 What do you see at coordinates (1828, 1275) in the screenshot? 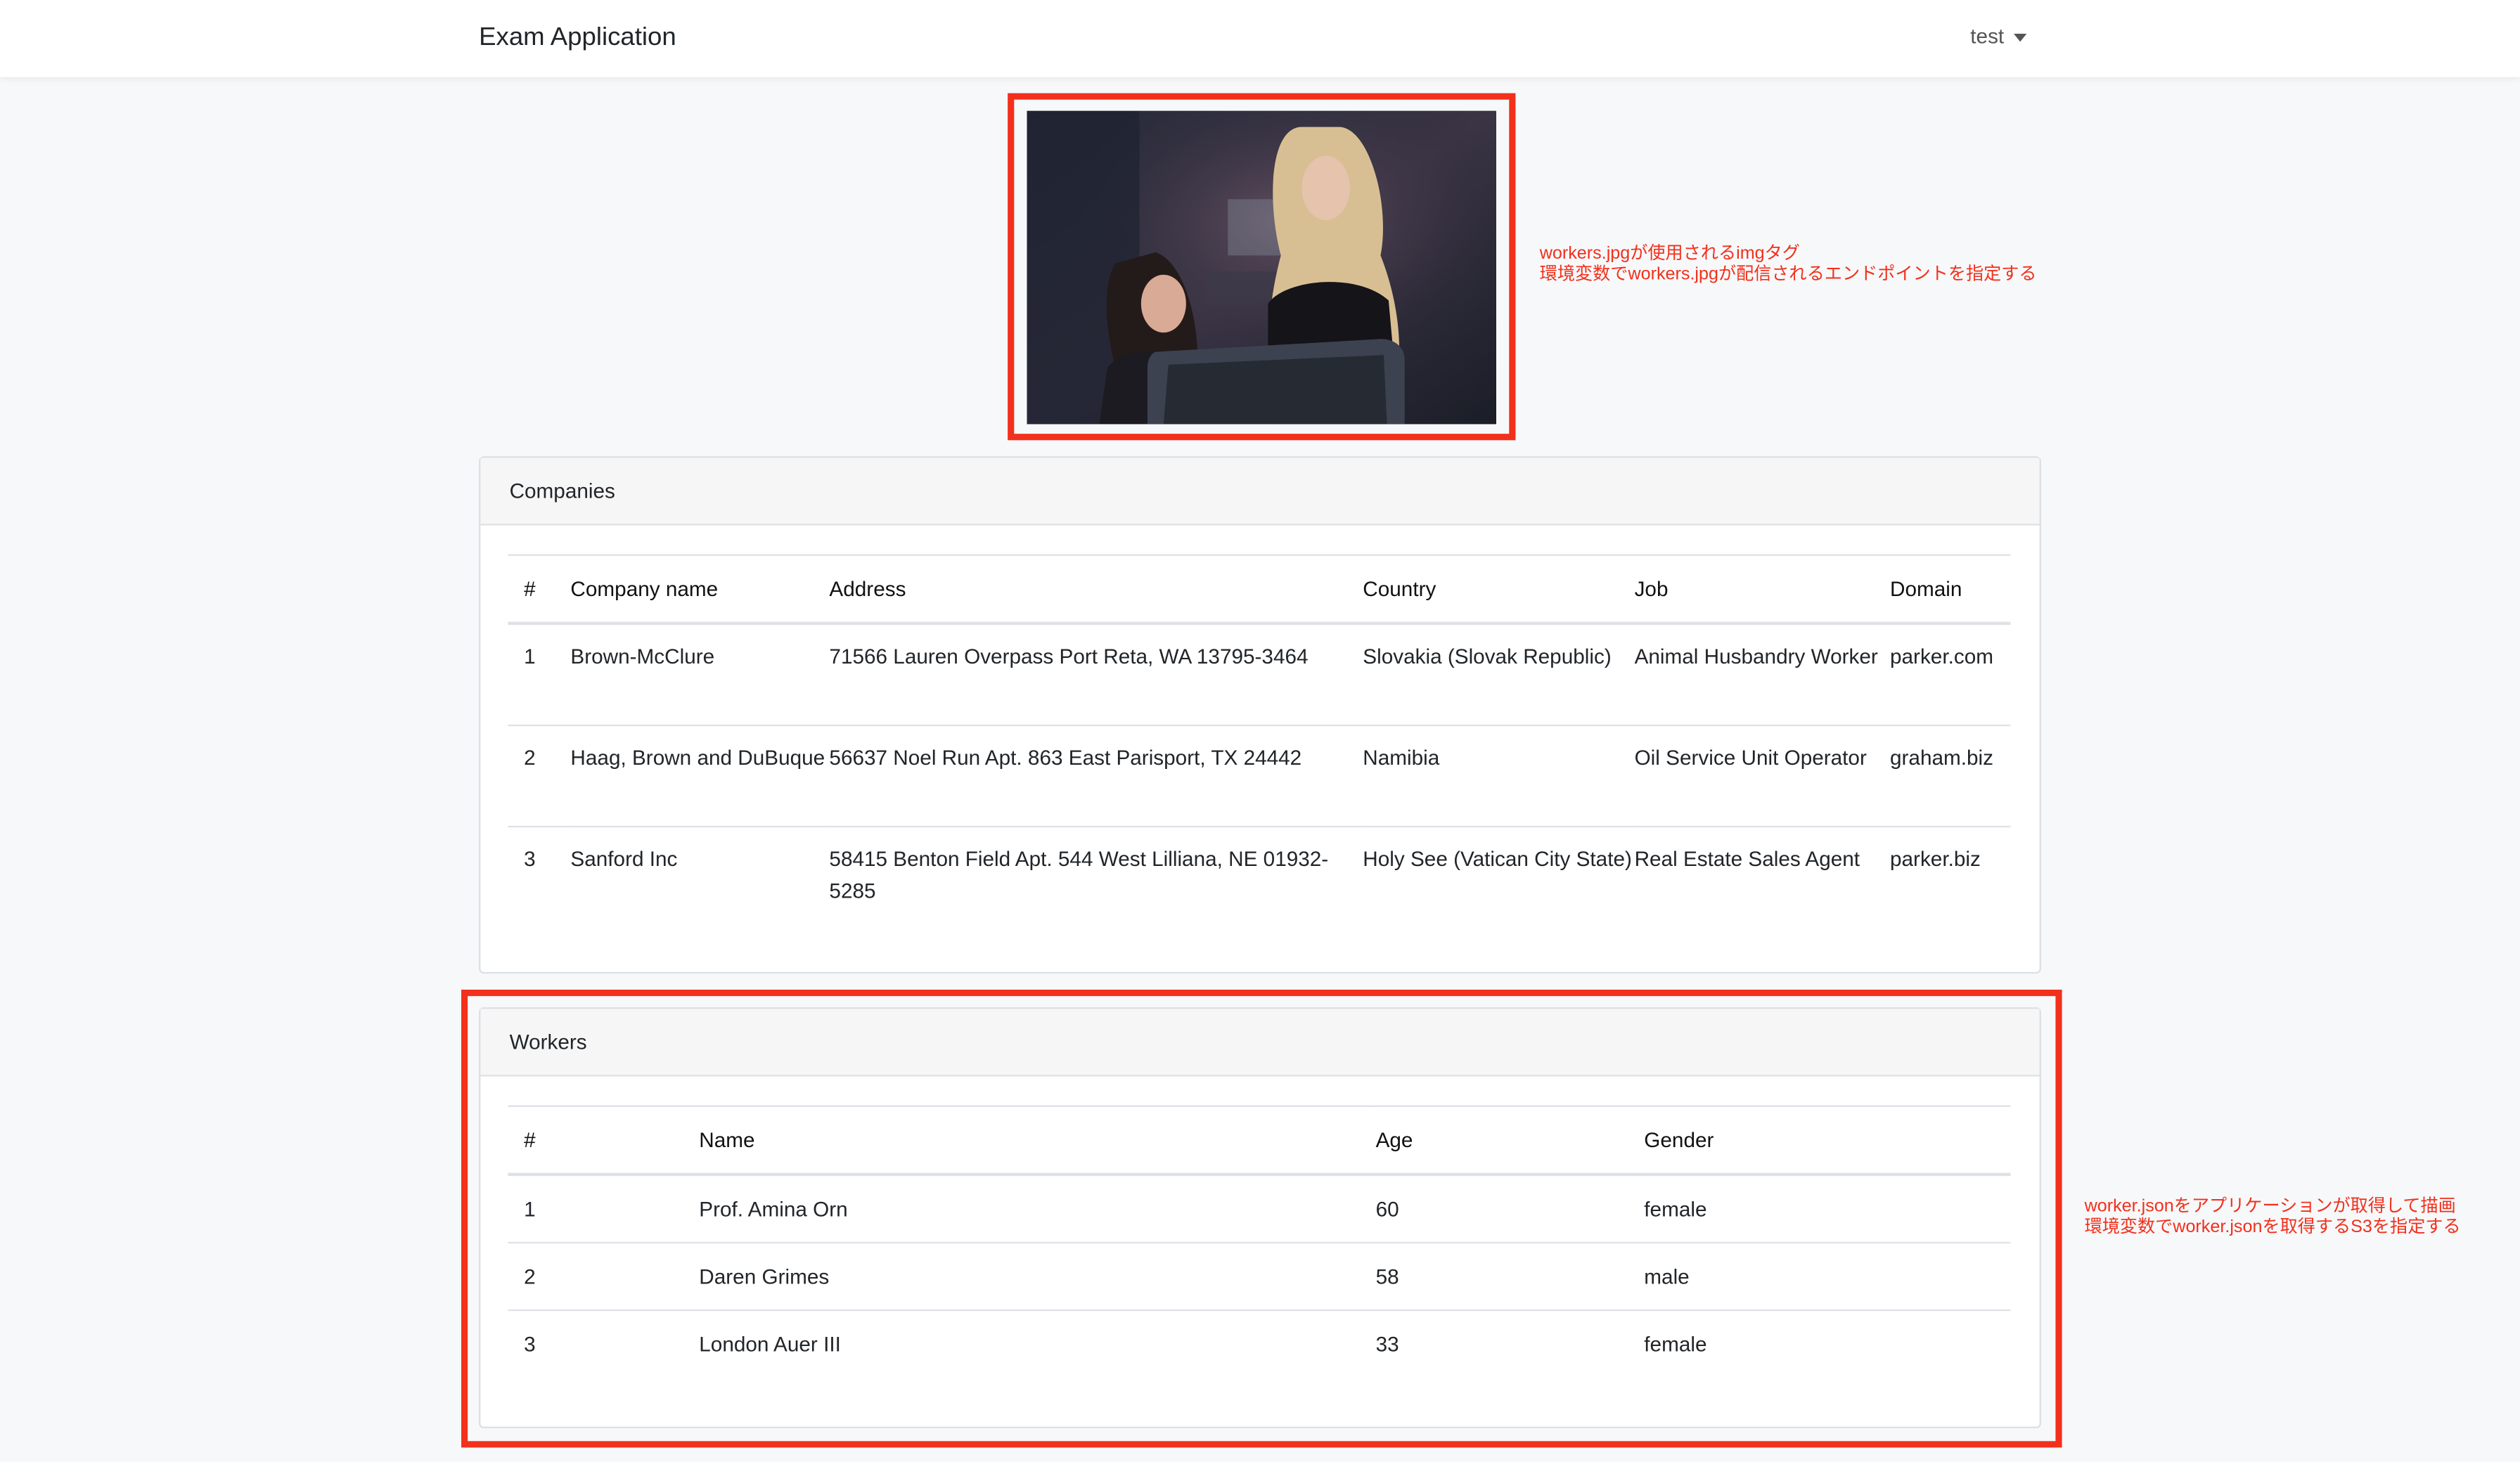
I see `worker-gender: male` at bounding box center [1828, 1275].